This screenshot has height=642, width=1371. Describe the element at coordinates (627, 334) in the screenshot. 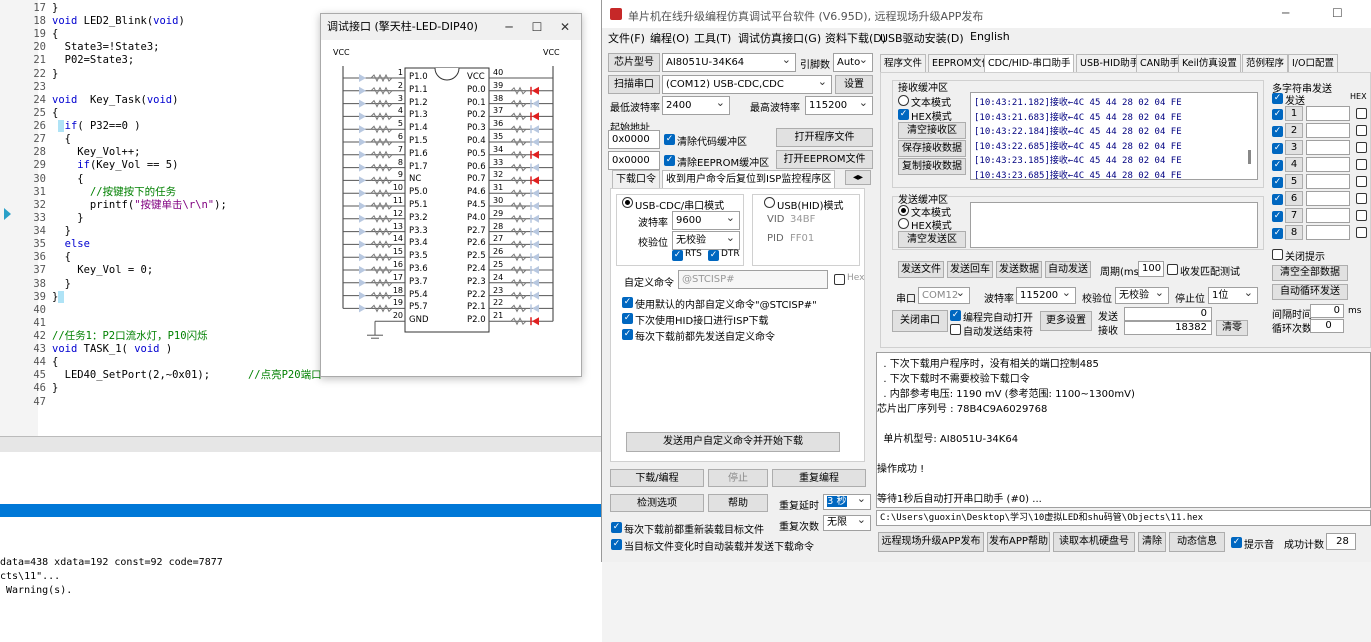

I see `send-before-checkbox: ✓` at that location.